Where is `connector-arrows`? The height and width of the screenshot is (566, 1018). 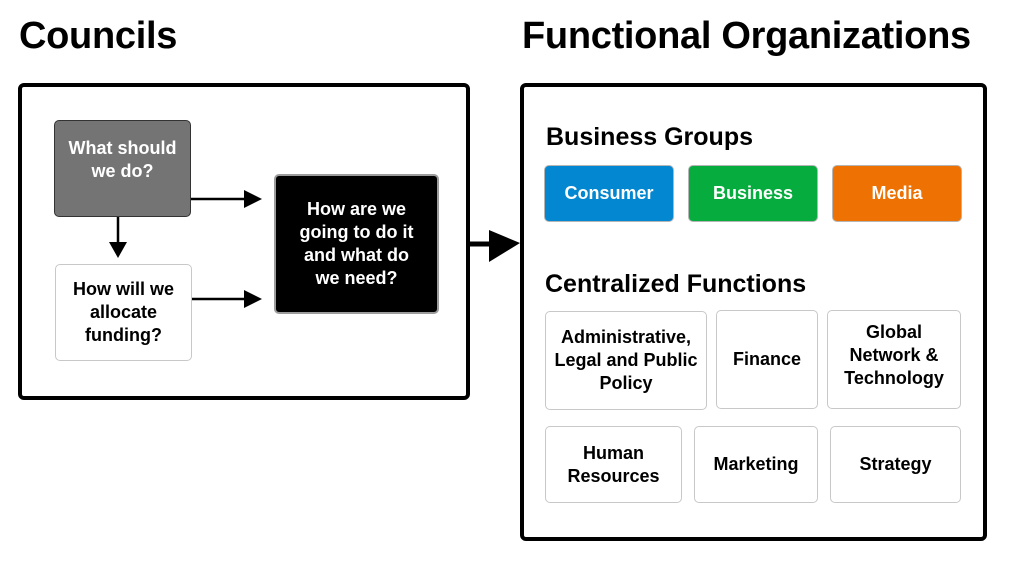
connector-arrows is located at coordinates (314, 249).